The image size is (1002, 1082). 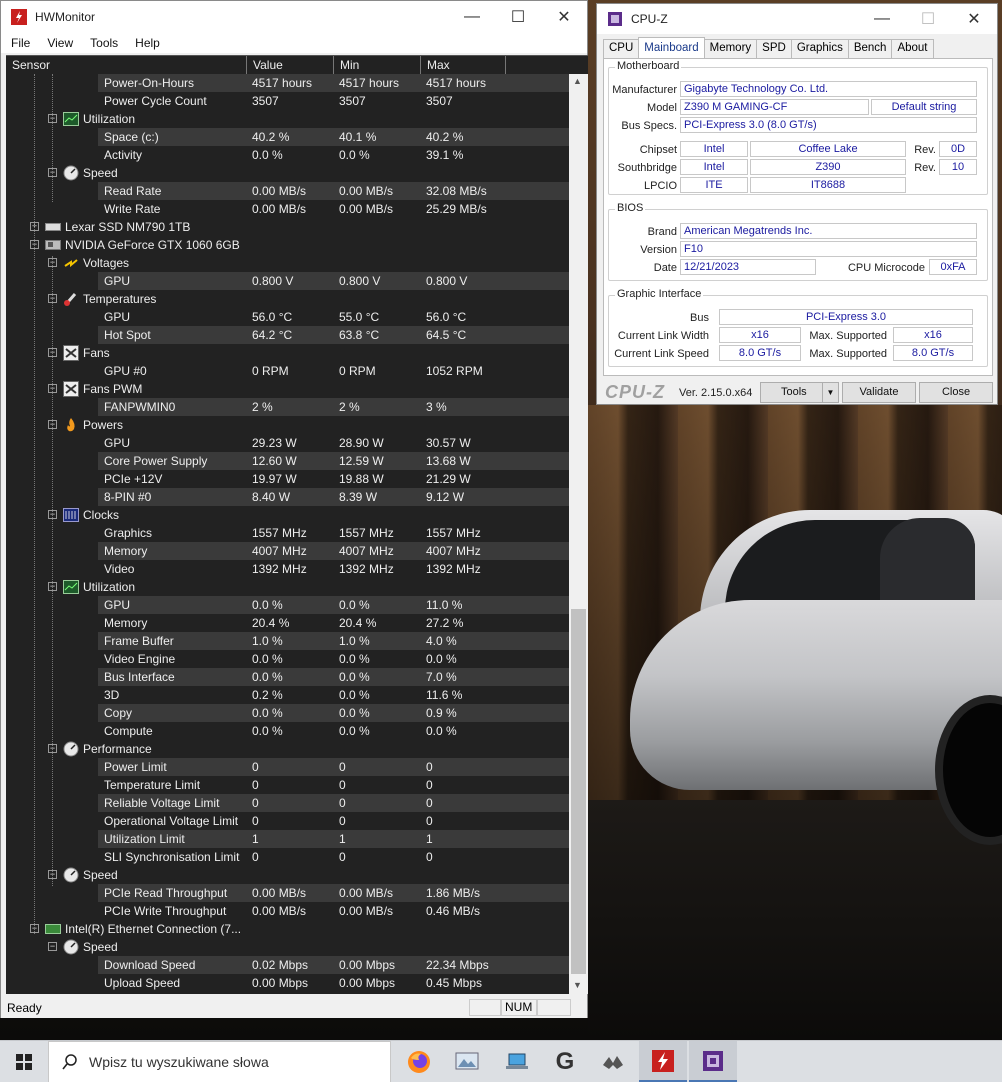 What do you see at coordinates (287, 317) in the screenshot?
I see `sensor-row: GPU 56.0 °C 55.0 °C 56.0 °C` at bounding box center [287, 317].